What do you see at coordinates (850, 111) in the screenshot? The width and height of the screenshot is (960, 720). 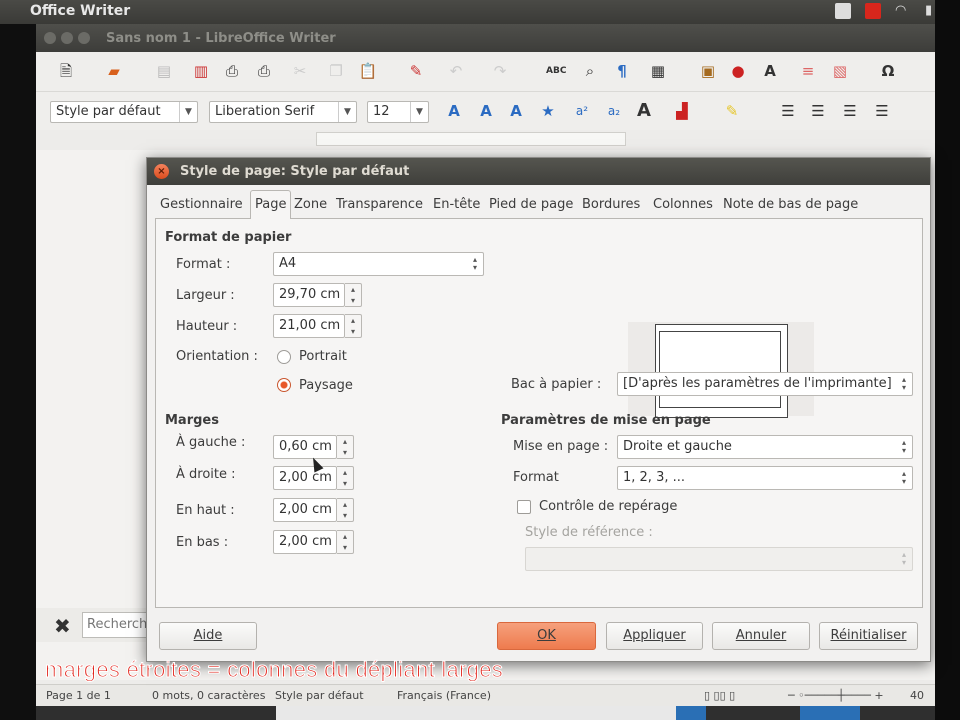 I see `align-right-icon: ☰` at bounding box center [850, 111].